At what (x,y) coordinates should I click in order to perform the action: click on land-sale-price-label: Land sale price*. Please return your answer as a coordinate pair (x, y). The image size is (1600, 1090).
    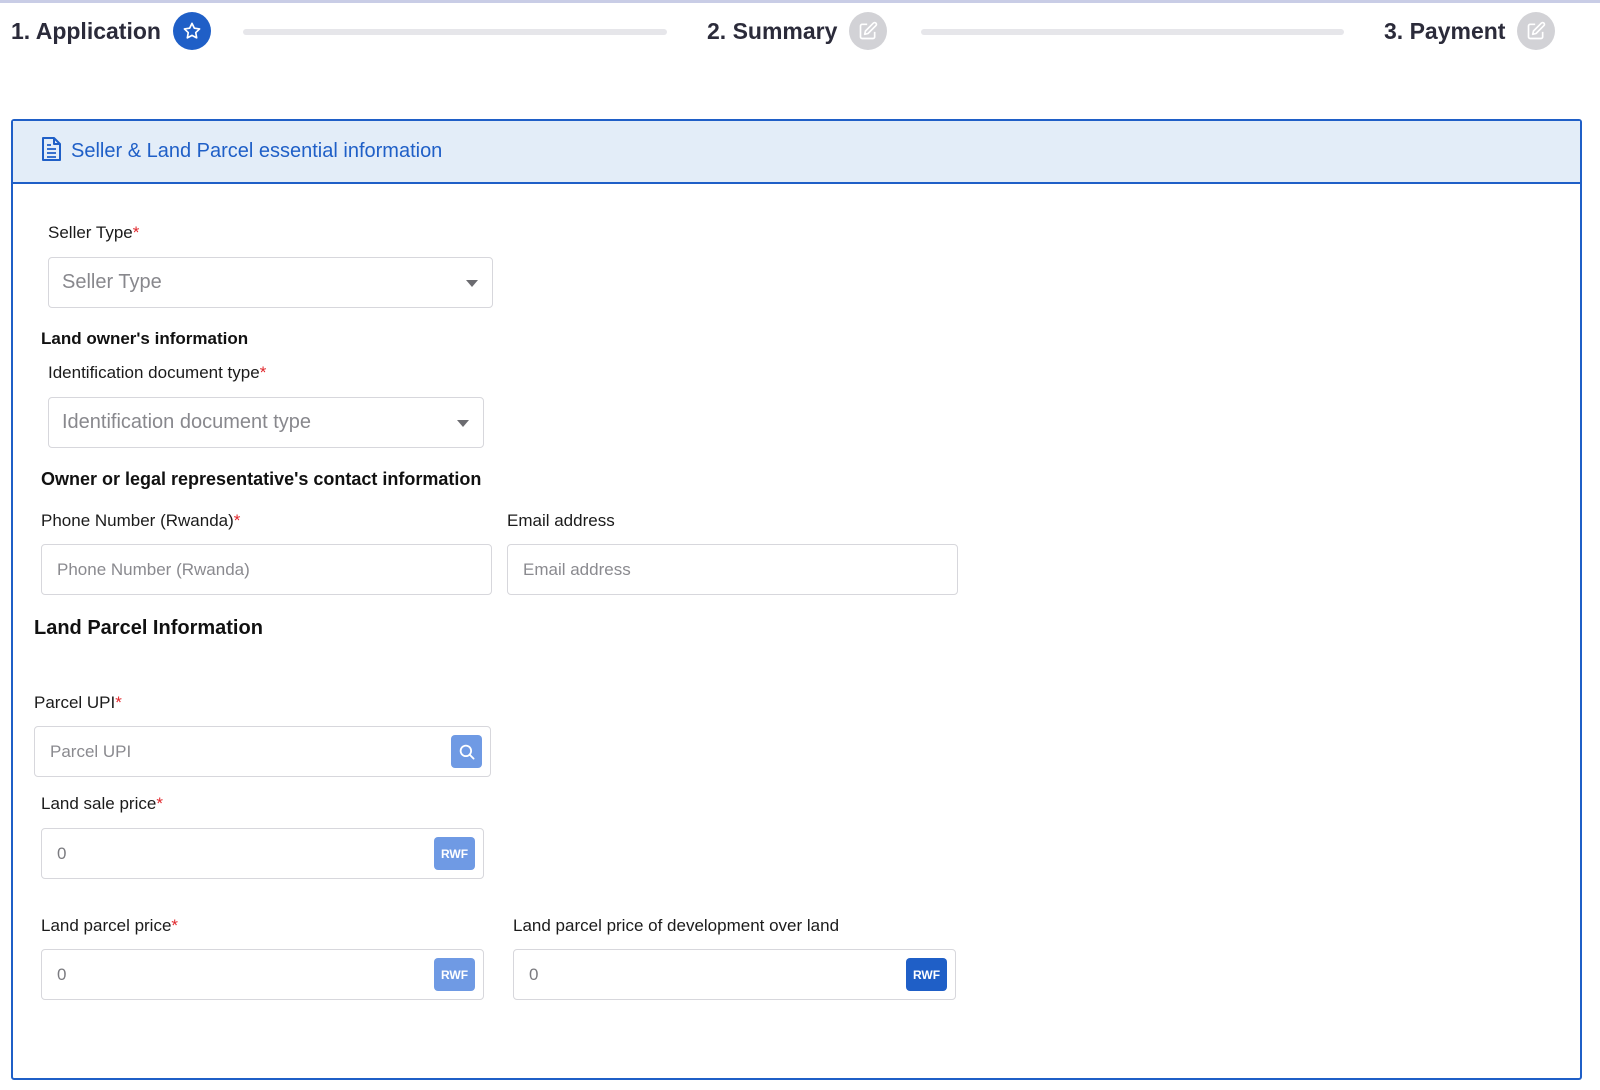
    Looking at the image, I should click on (102, 803).